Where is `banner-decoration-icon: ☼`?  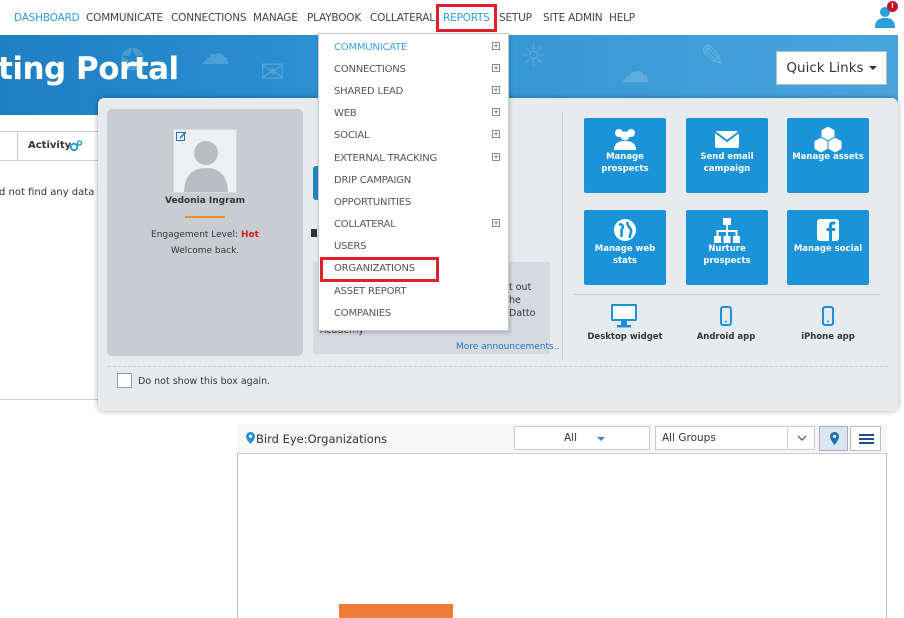
banner-decoration-icon: ☼ is located at coordinates (533, 56).